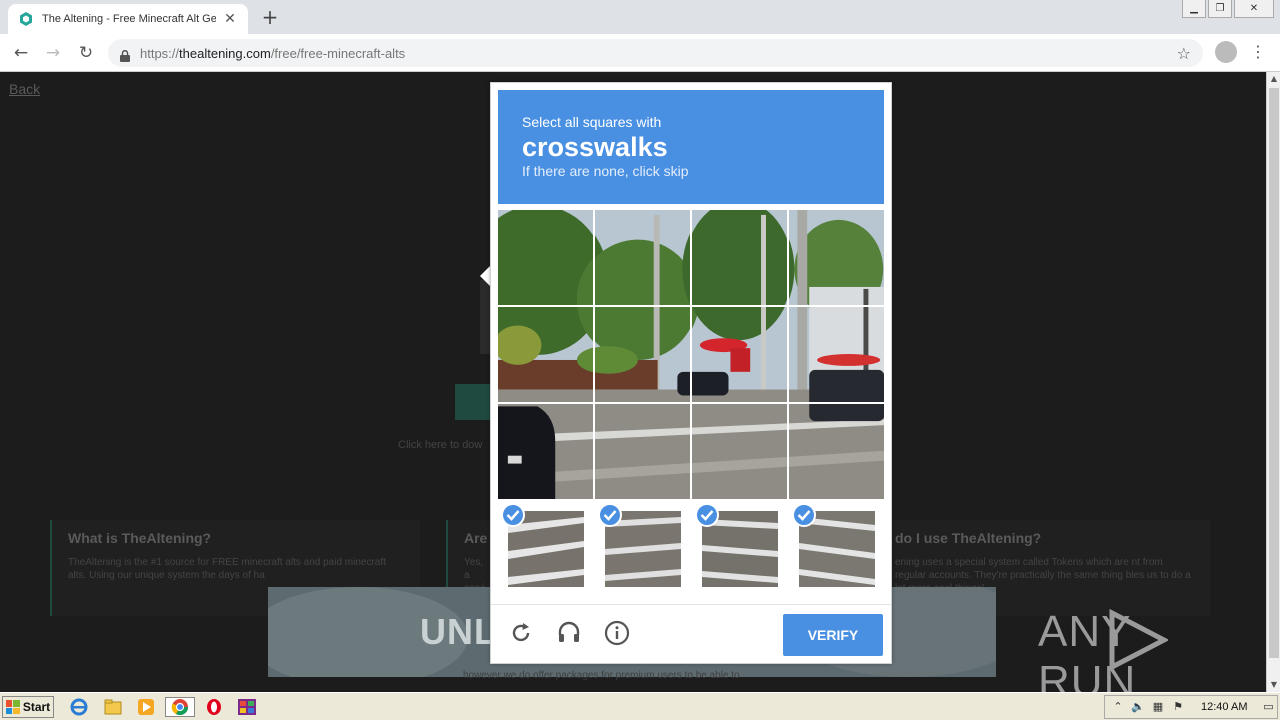 The image size is (1280, 720). Describe the element at coordinates (26, 19) in the screenshot. I see `site-favicon-icon` at that location.